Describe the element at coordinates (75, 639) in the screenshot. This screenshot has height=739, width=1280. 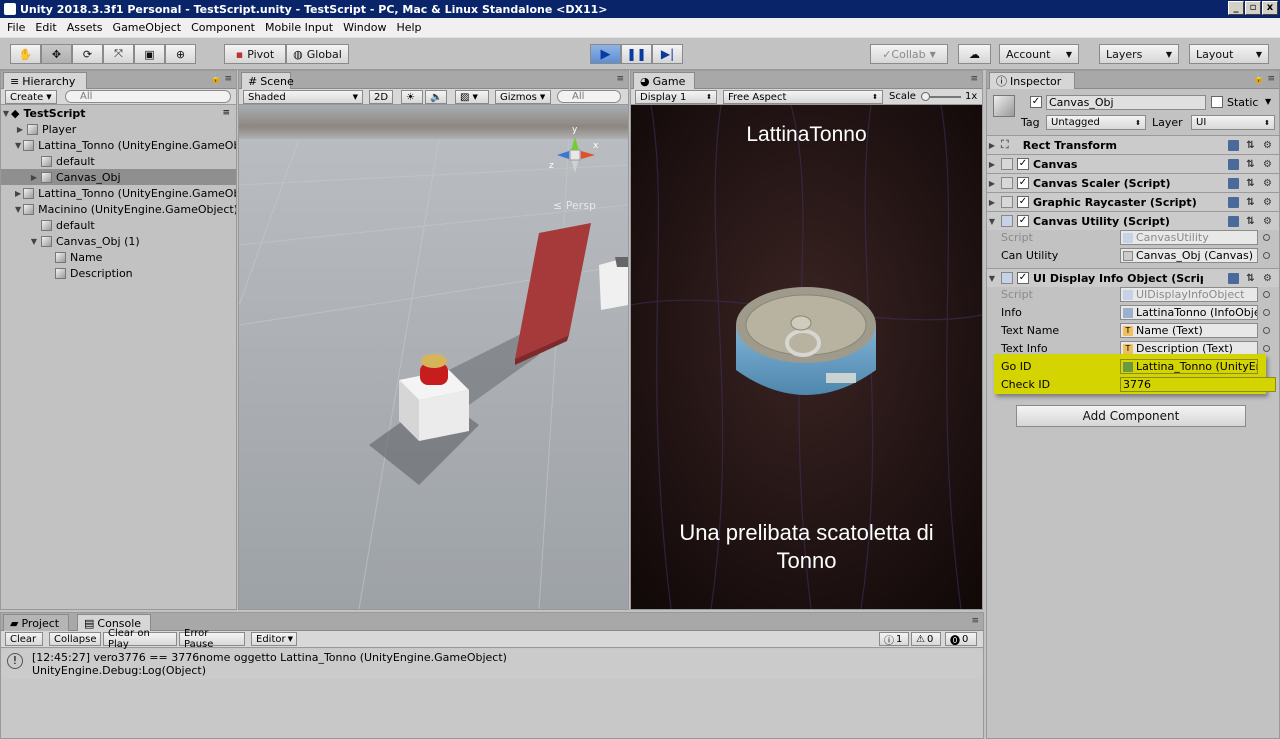
I see `collapse-toggle: Collapse` at that location.